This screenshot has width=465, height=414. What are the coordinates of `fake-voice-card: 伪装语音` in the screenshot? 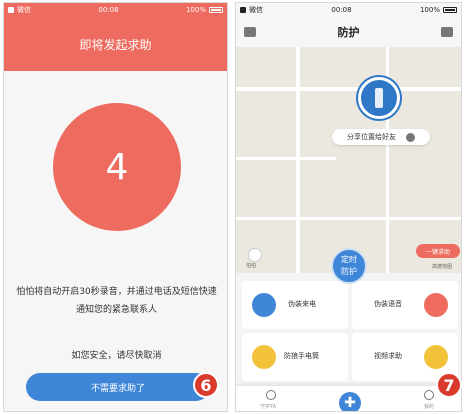 It's located at (405, 305).